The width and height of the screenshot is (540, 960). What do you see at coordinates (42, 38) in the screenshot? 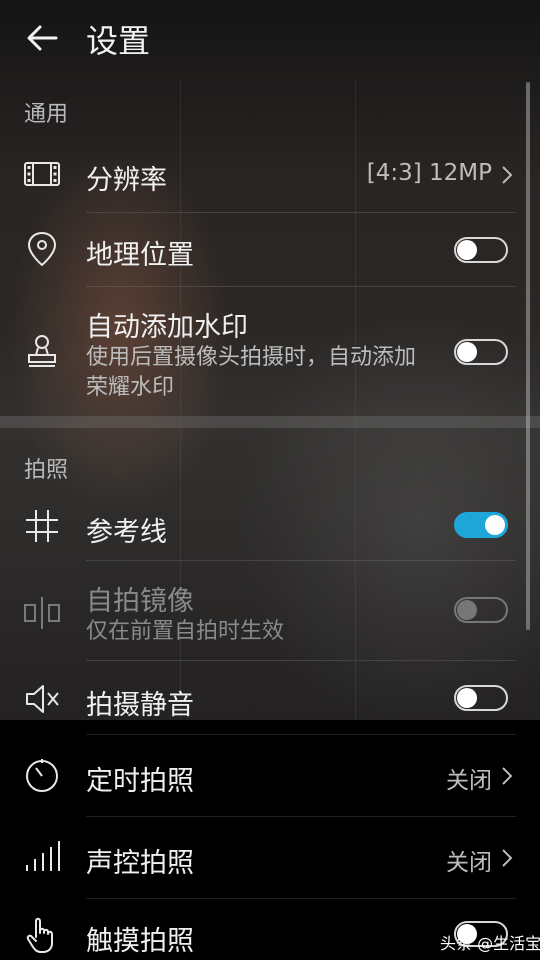
I see `back-arrow-icon` at bounding box center [42, 38].